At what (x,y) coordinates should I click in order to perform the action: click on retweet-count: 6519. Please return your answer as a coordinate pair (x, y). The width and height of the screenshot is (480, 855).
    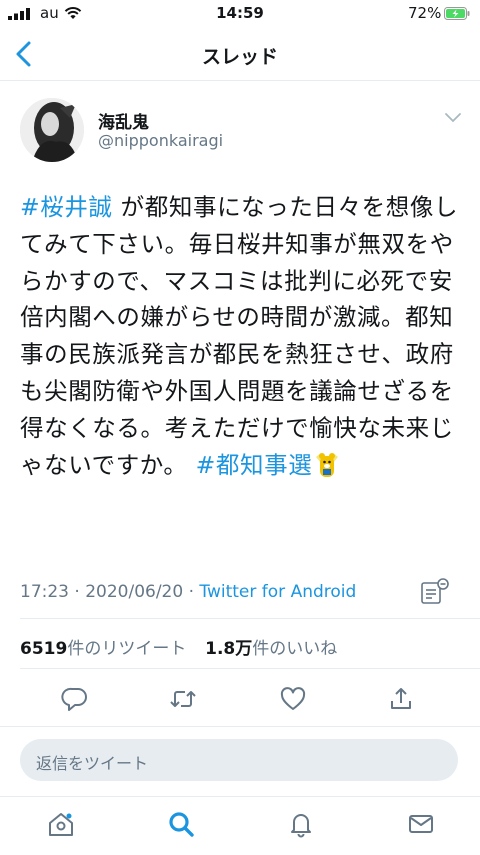
    Looking at the image, I should click on (43, 649).